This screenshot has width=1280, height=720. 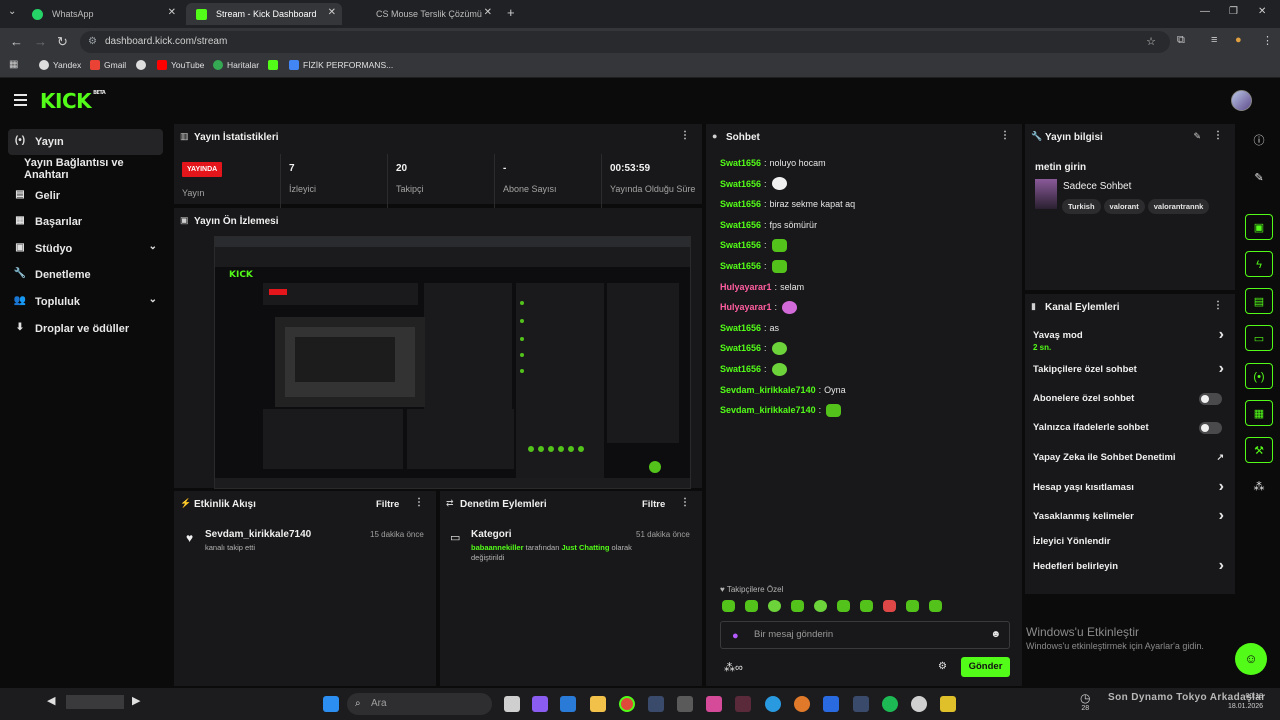 I want to click on taskbar-clock: 00:18 18.01.2026, so click(x=1245, y=702).